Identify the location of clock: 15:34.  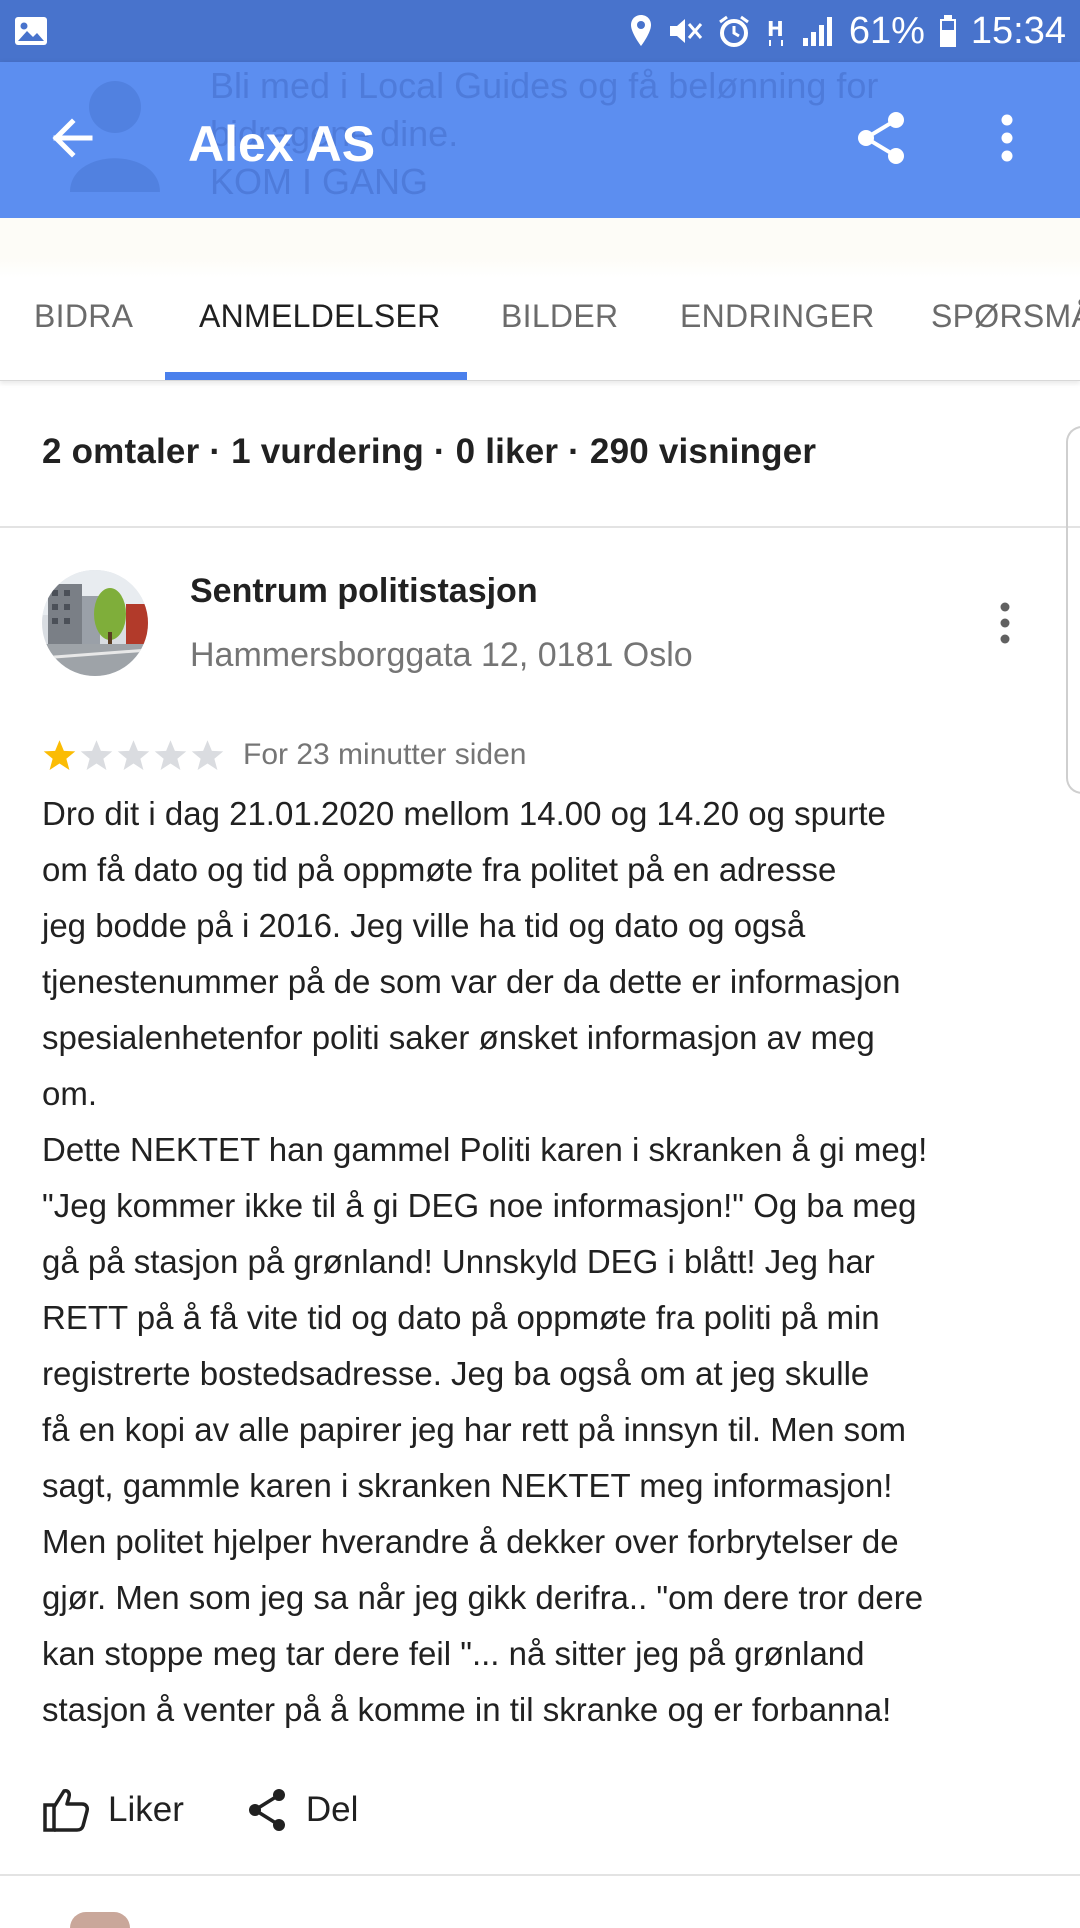
(1018, 30).